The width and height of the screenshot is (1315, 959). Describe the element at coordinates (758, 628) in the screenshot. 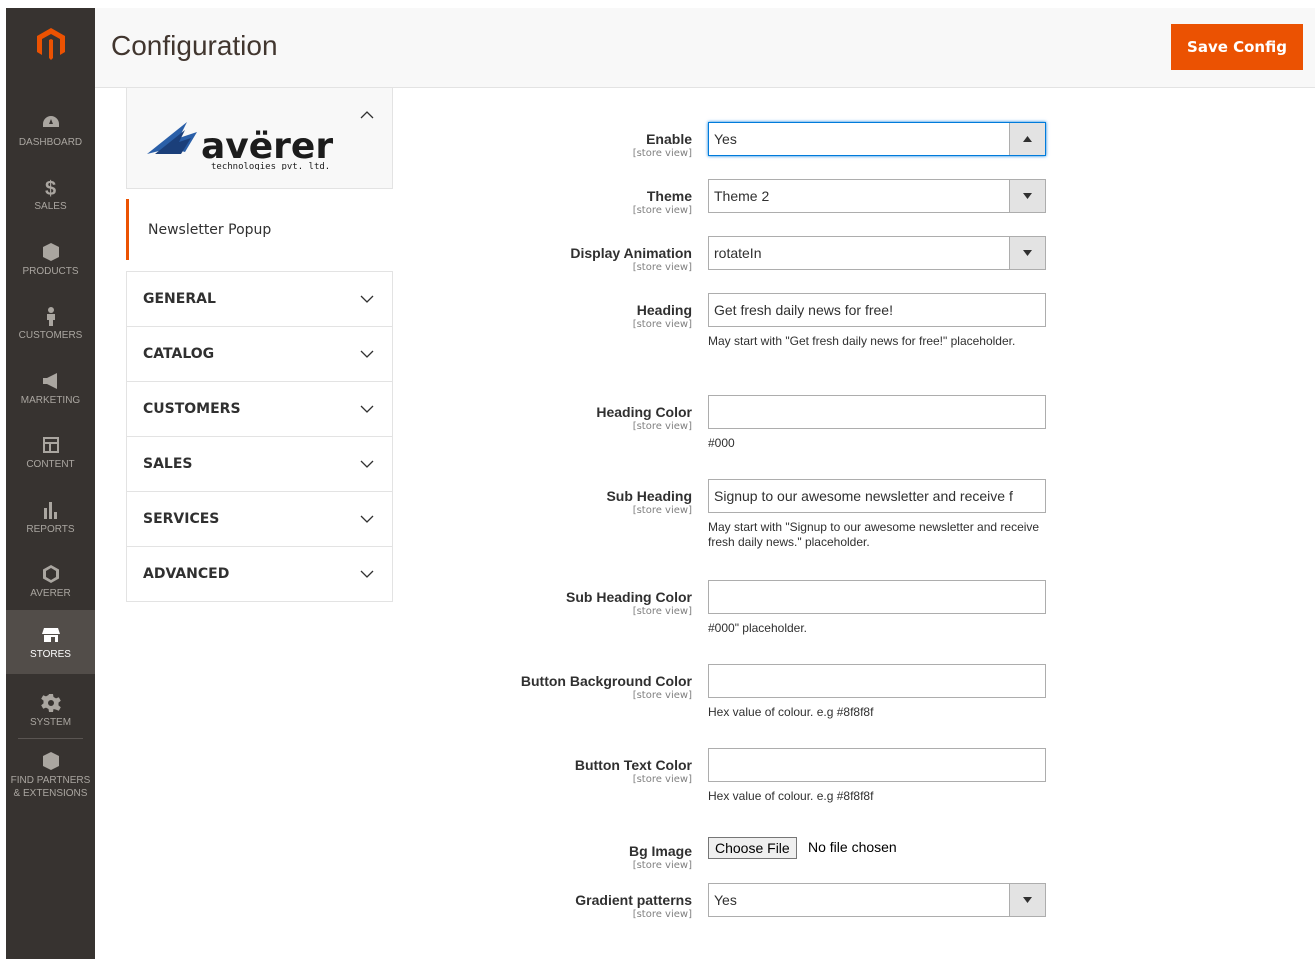

I see `field-note: #000" placeholder.` at that location.